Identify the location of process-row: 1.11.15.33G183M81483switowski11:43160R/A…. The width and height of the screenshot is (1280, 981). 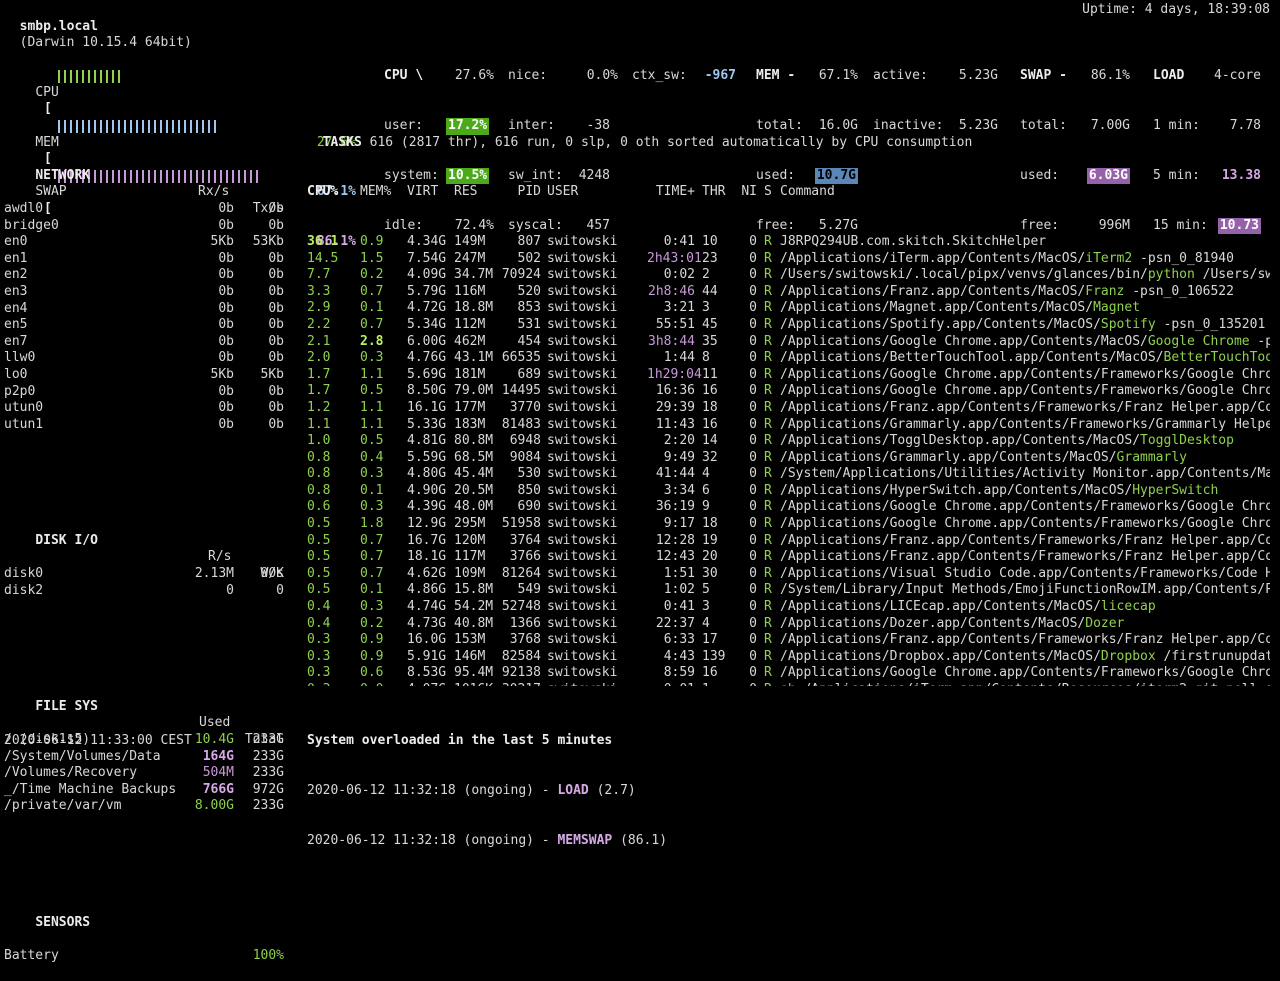
(789, 425).